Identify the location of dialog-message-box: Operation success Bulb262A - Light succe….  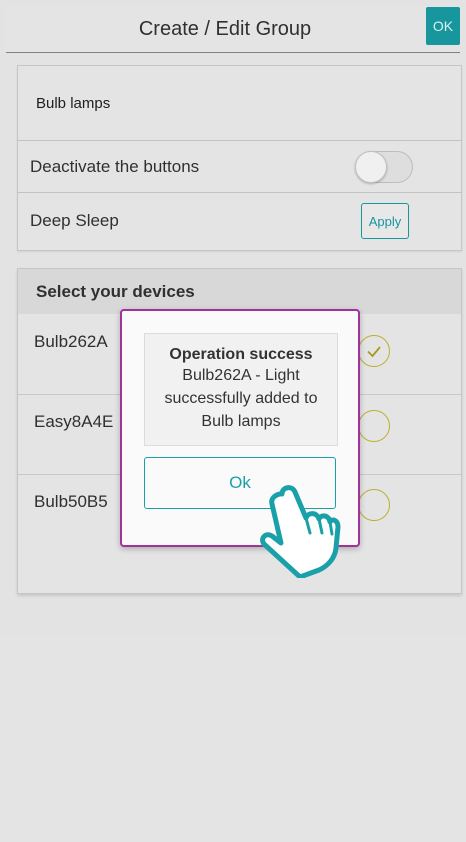
(241, 389).